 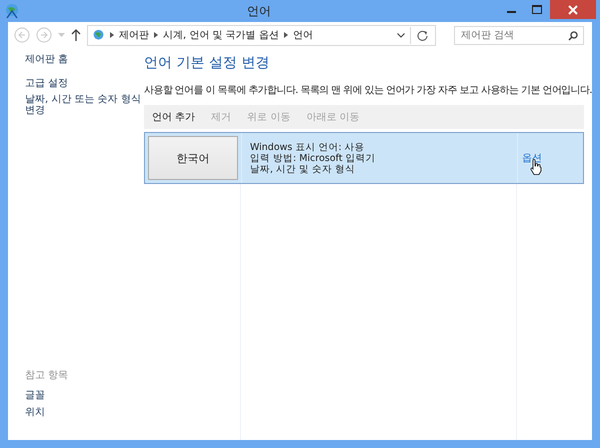 I want to click on language-row: 한국어 Windows 표시 언어: 사용 입력 방법: Microsoft 입력기 날짜, 시간 및 숫자 형식 옵션, so click(x=364, y=158).